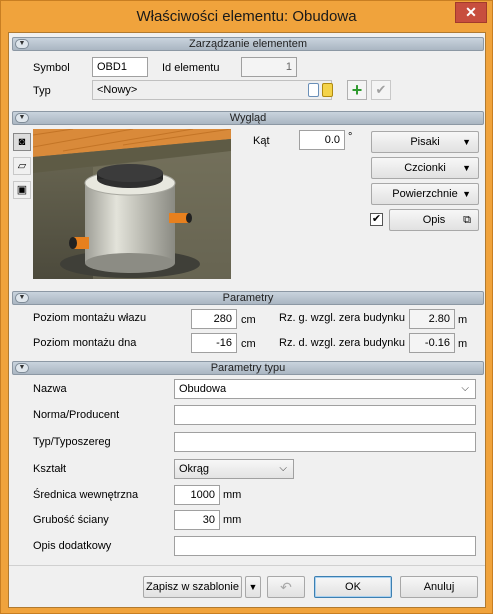 This screenshot has width=493, height=614. What do you see at coordinates (432, 343) in the screenshot?
I see `bottom-ordinate-field: -0.16` at bounding box center [432, 343].